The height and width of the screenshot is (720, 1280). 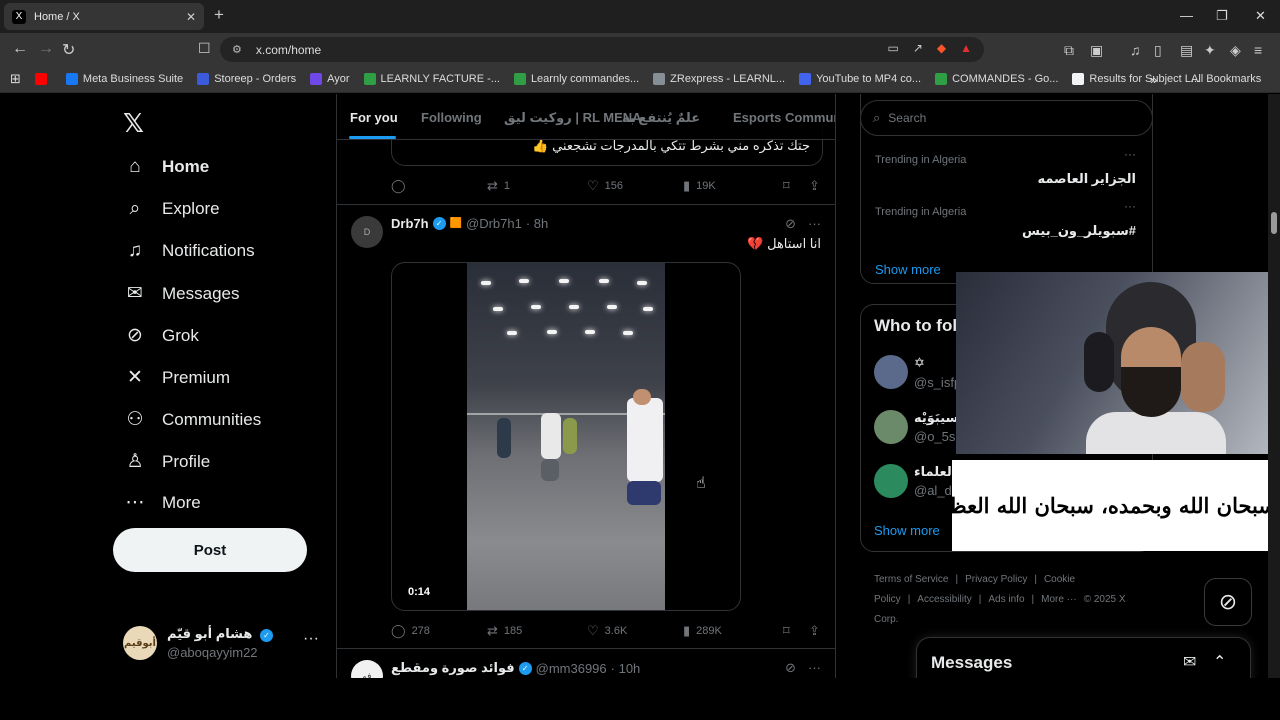 What do you see at coordinates (941, 48) in the screenshot?
I see `brave-shield-icon: ◆` at bounding box center [941, 48].